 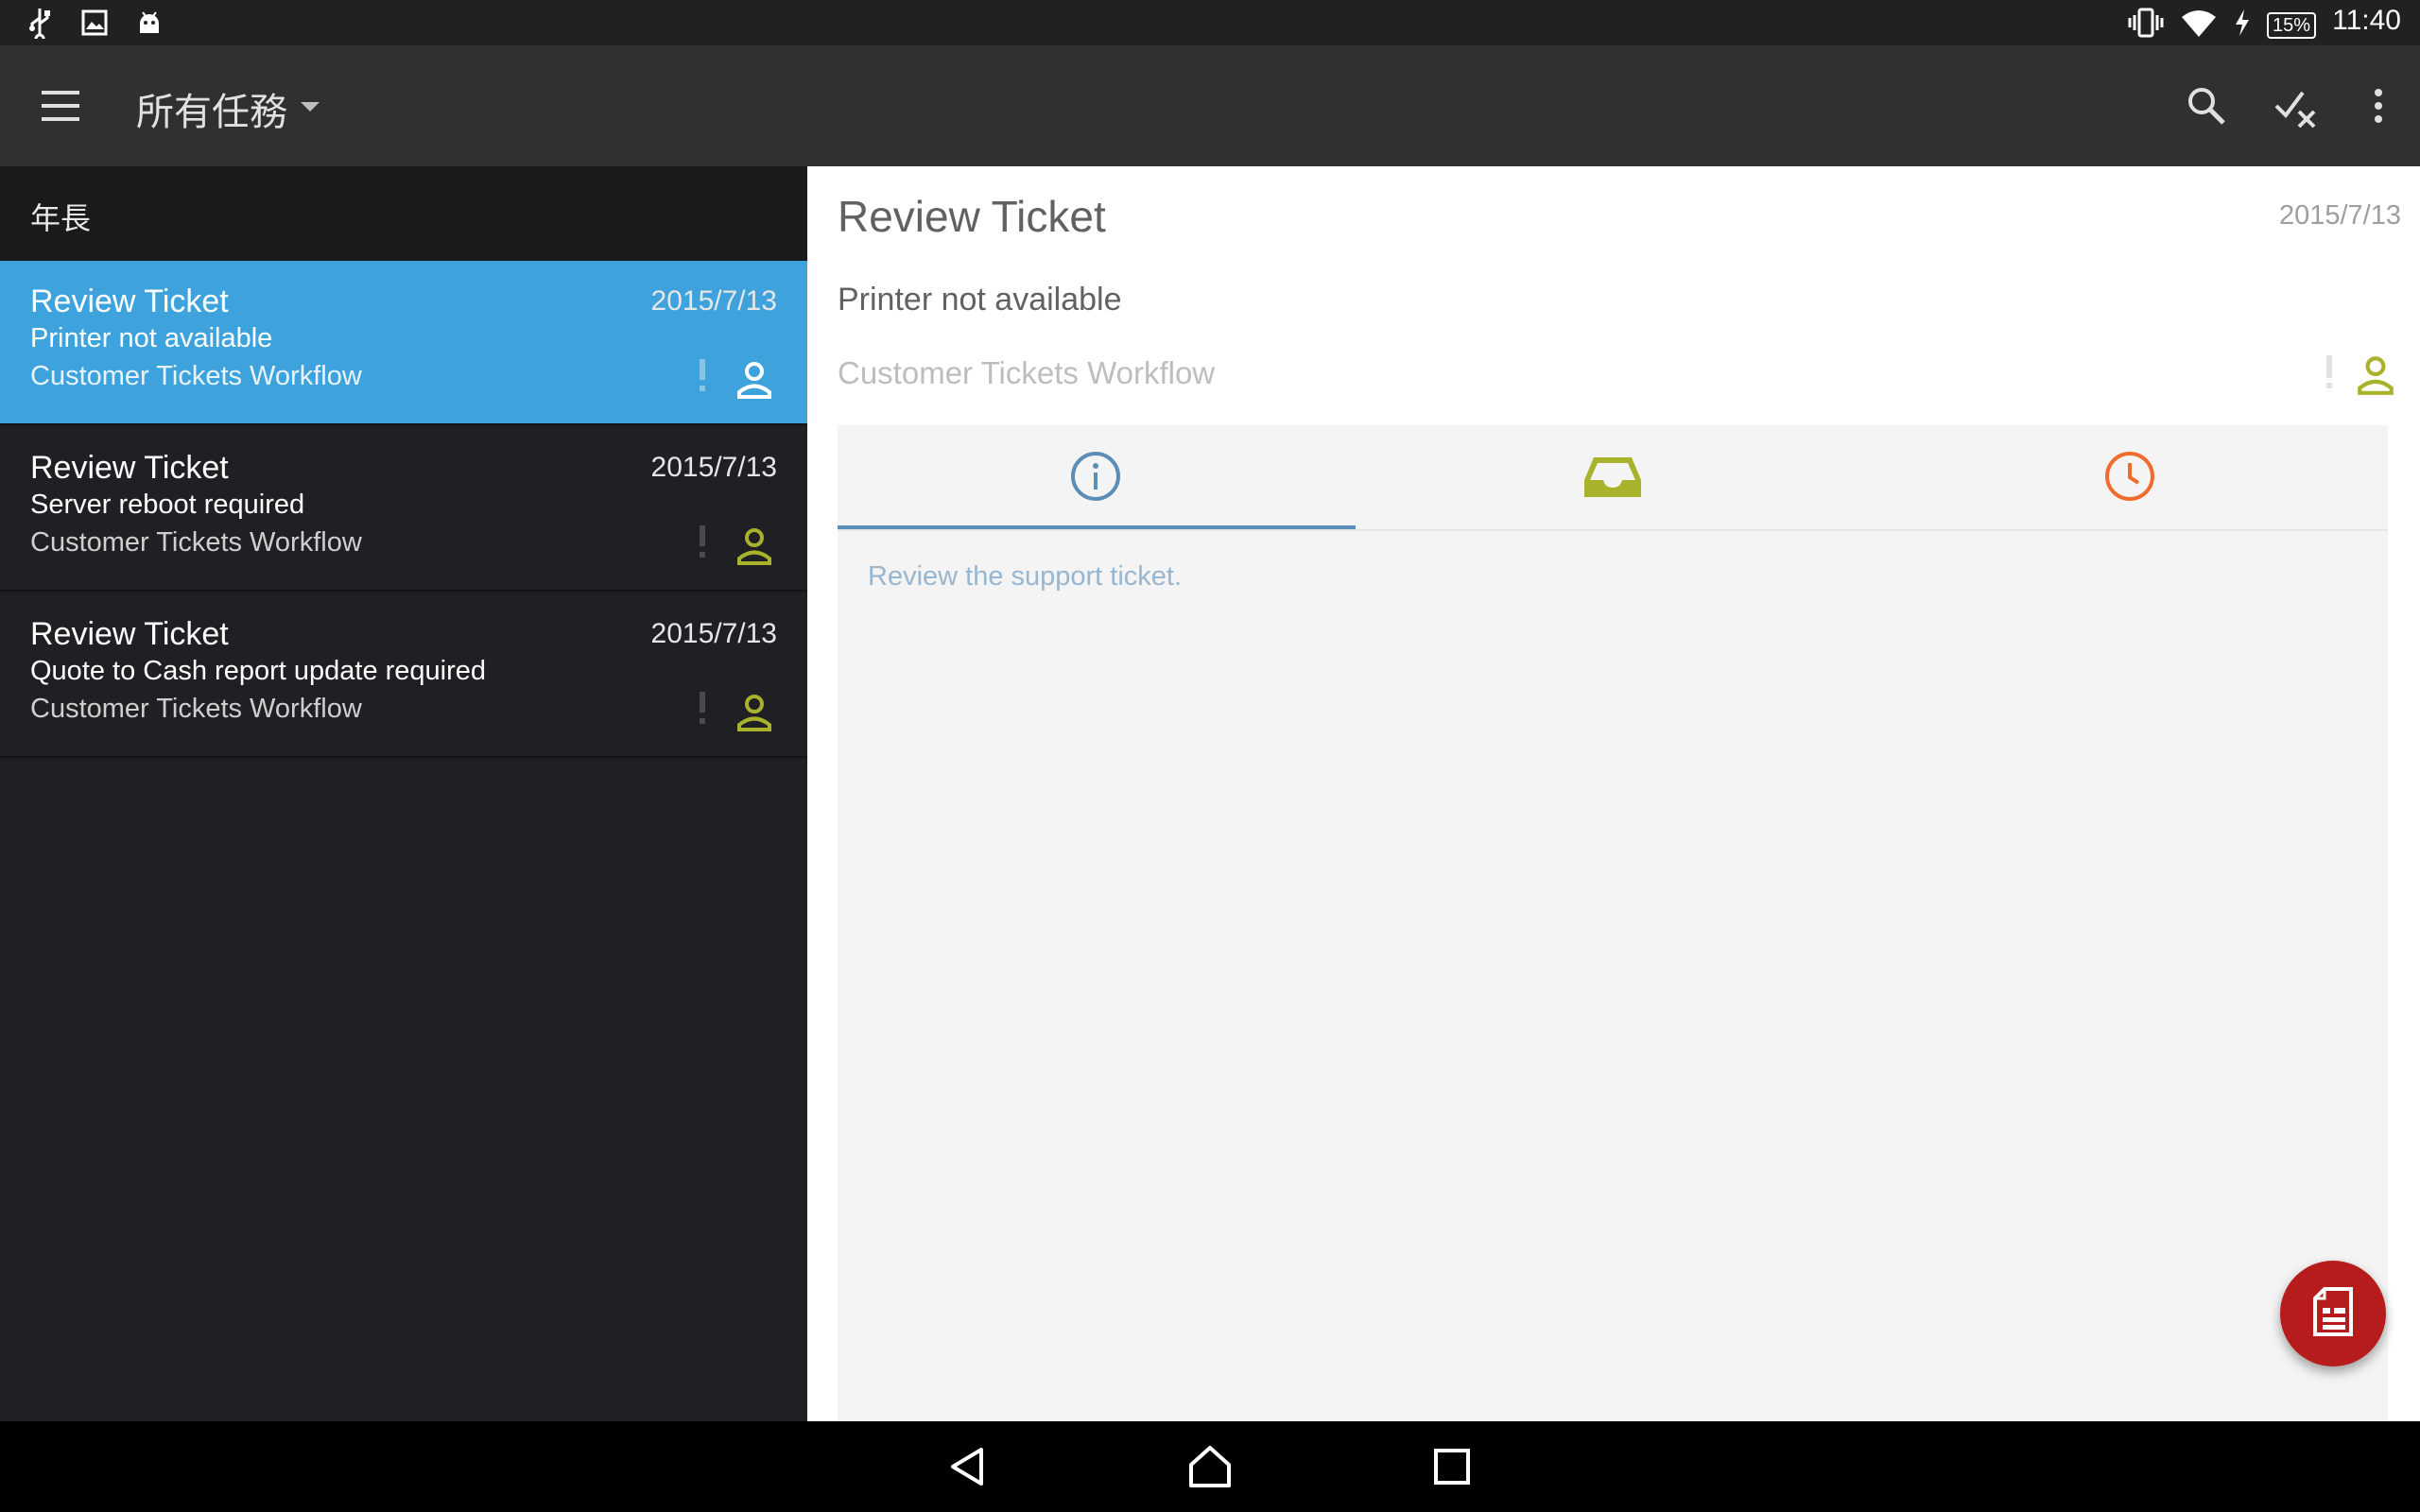 I want to click on wifi-icon, so click(x=2199, y=25).